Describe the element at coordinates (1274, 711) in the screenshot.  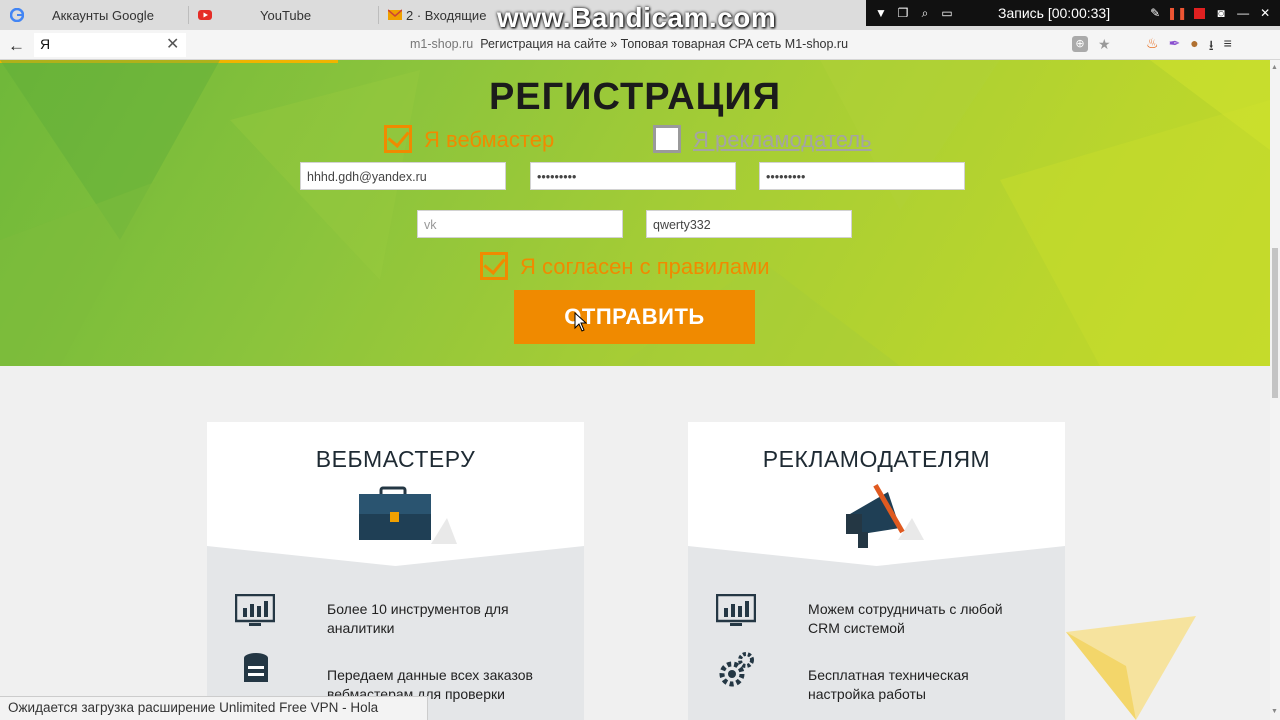
I see `scroll-down-icon: ▼` at that location.